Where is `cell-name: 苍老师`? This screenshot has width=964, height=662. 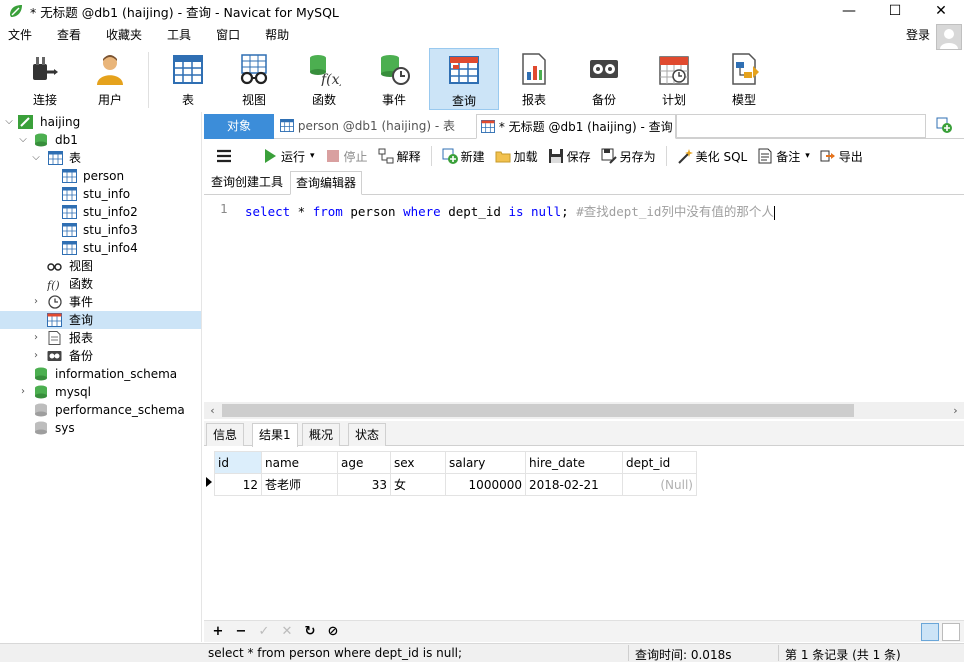 cell-name: 苍老师 is located at coordinates (299, 484).